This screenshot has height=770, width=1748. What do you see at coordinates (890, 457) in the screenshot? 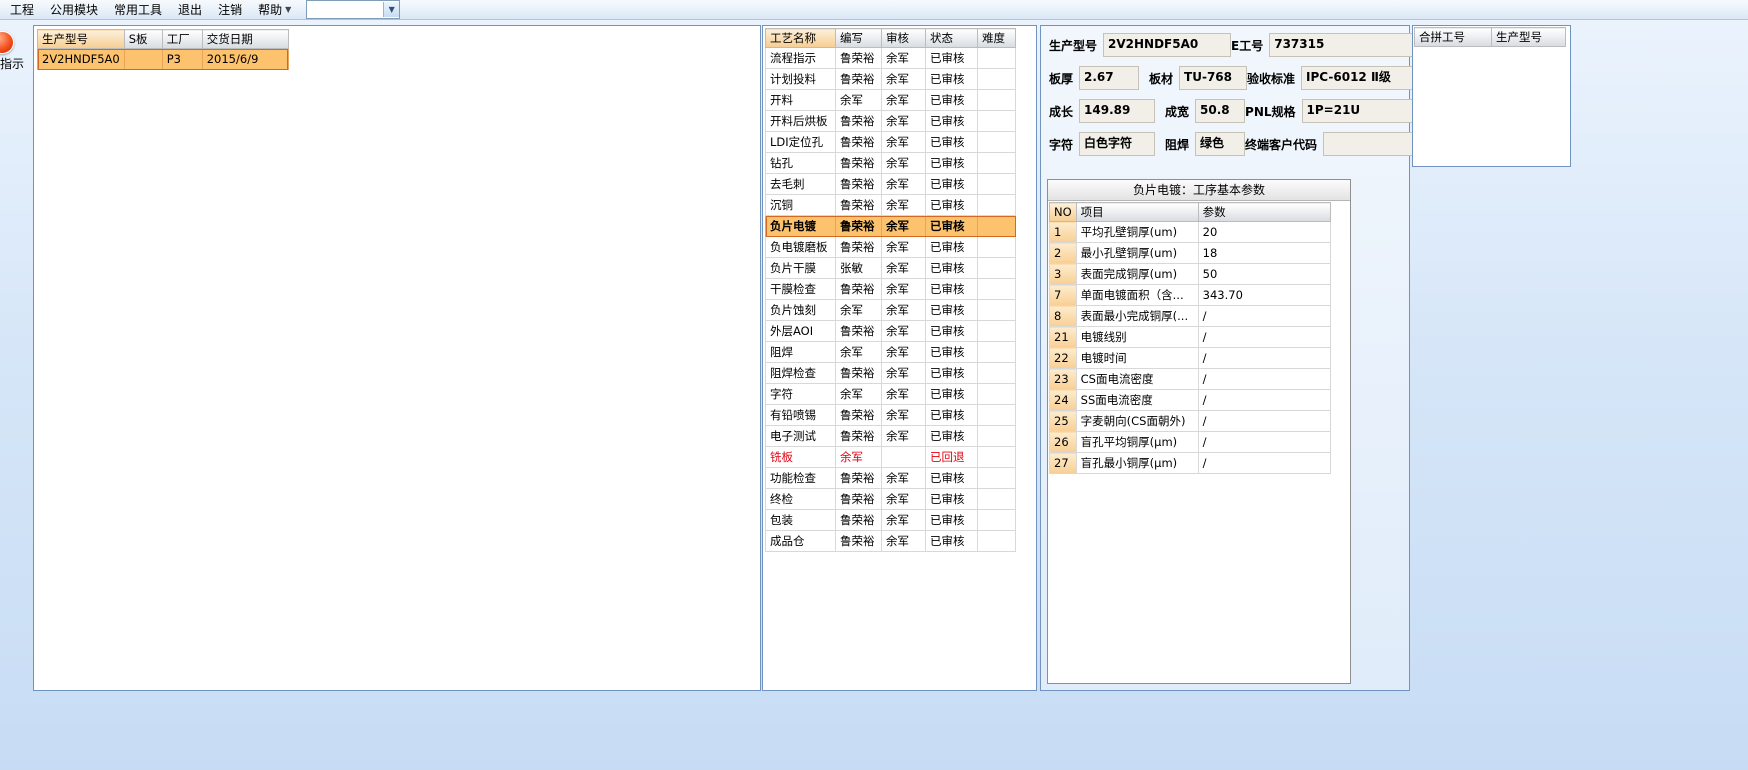
I see `process-row: 铣板 余军 已回退` at bounding box center [890, 457].